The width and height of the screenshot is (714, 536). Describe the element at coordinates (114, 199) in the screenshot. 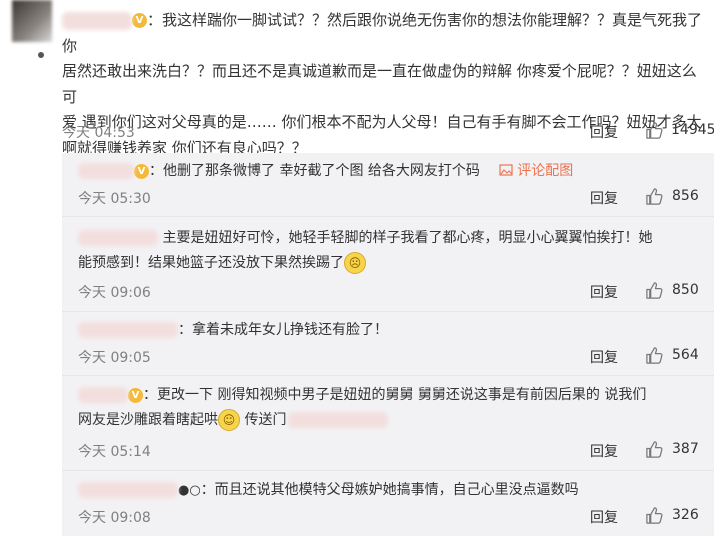

I see `comment-time: 今天 05:30` at that location.